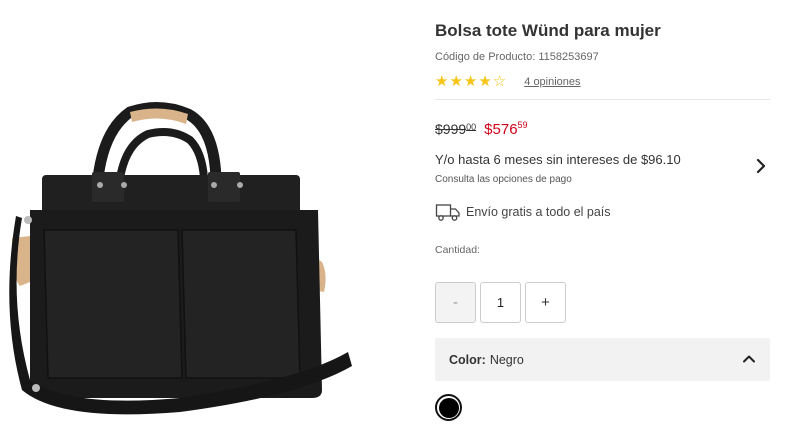  Describe the element at coordinates (503, 179) in the screenshot. I see `payment-options-link: Consulta las opciones de pago` at that location.